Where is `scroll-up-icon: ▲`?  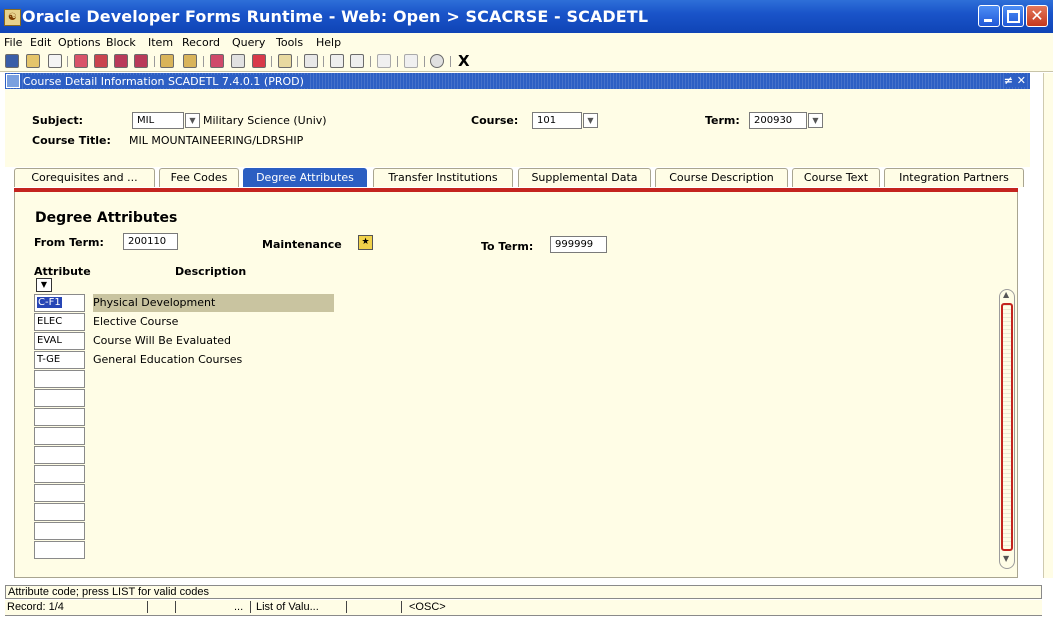 scroll-up-icon: ▲ is located at coordinates (1006, 294).